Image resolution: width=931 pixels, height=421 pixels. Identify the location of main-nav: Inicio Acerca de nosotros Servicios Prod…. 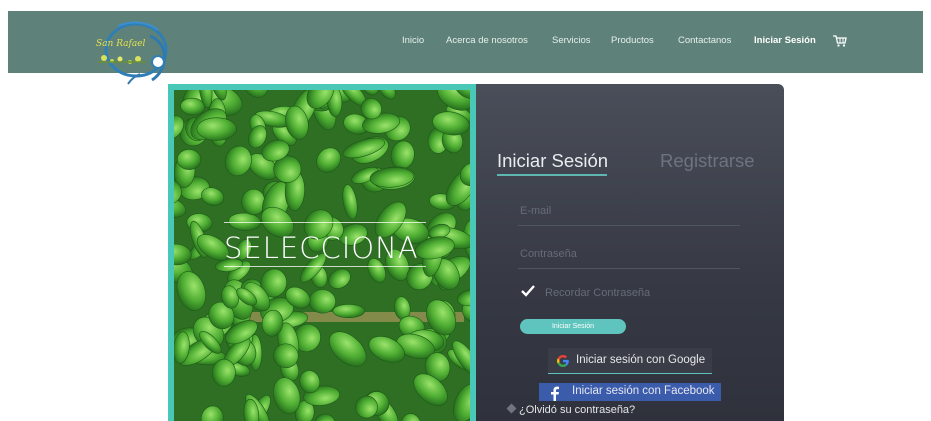
(465, 43).